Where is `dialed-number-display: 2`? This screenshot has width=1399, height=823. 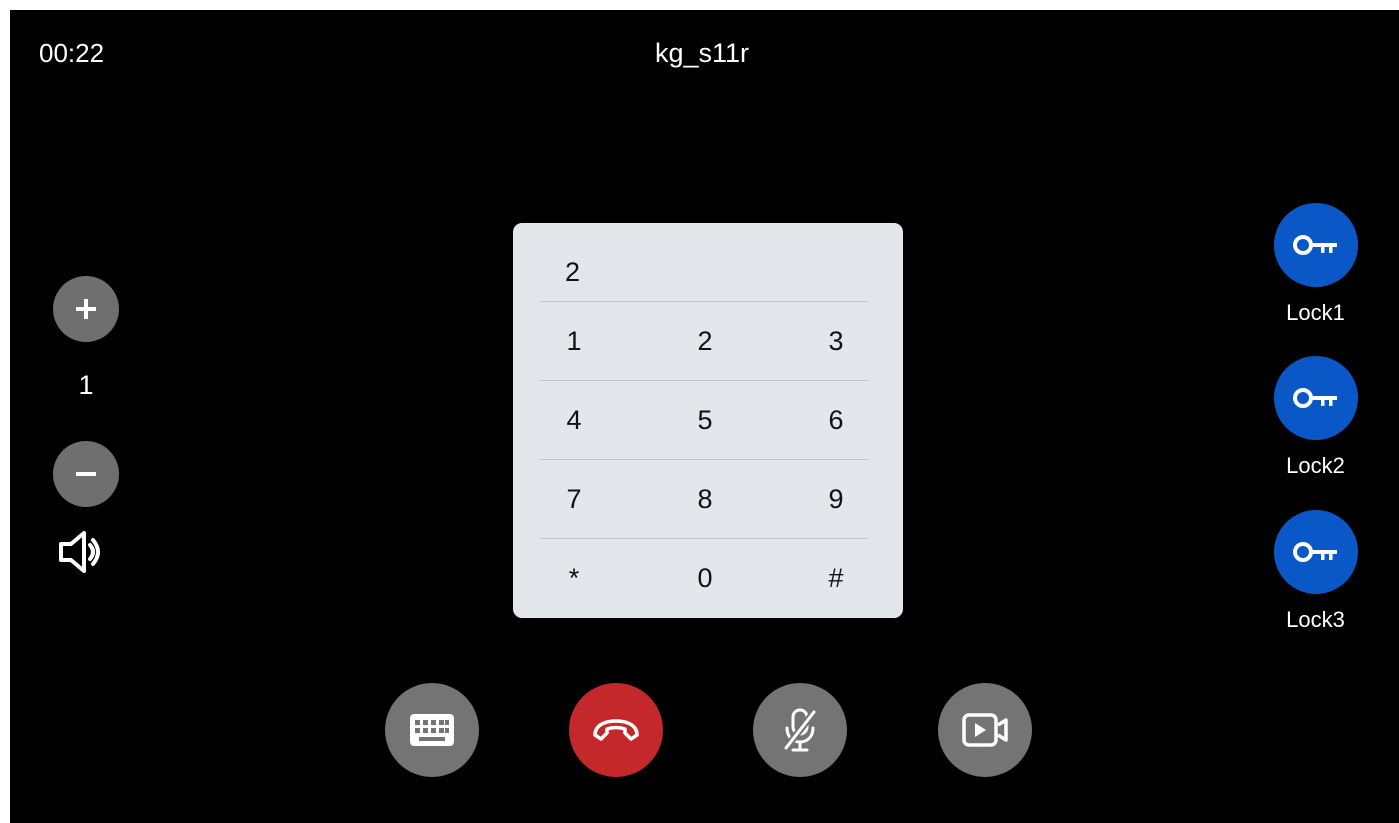
dialed-number-display: 2 is located at coordinates (704, 262).